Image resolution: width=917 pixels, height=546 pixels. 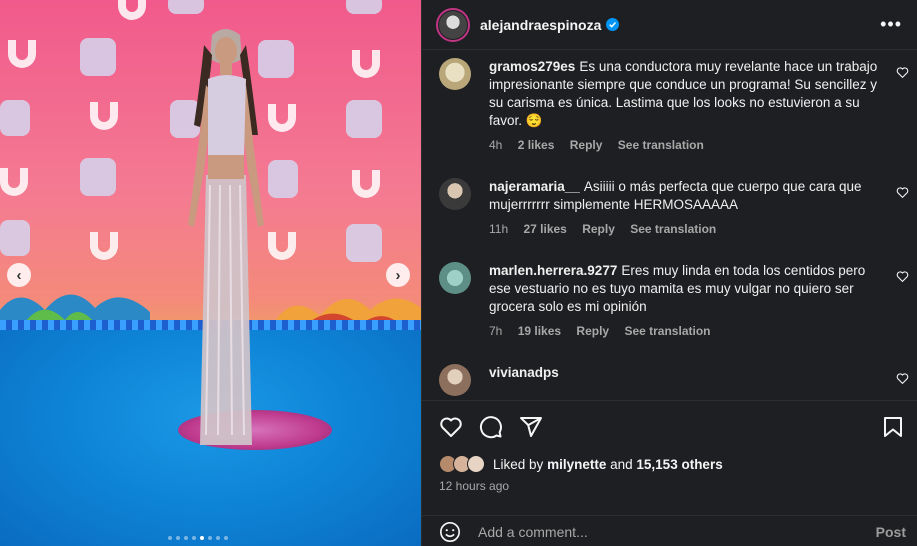 What do you see at coordinates (679, 464) in the screenshot?
I see `others-likes-link: 15,153 others` at bounding box center [679, 464].